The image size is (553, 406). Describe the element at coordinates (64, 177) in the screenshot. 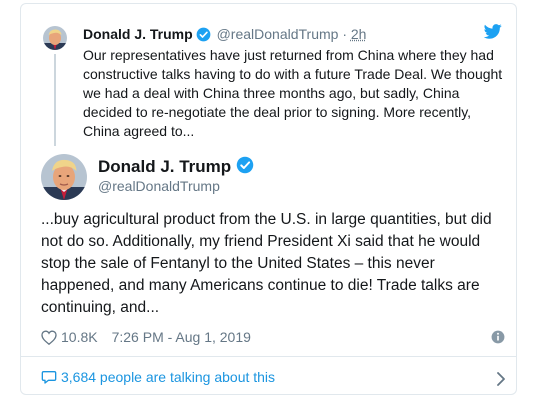

I see `main-avatar` at that location.